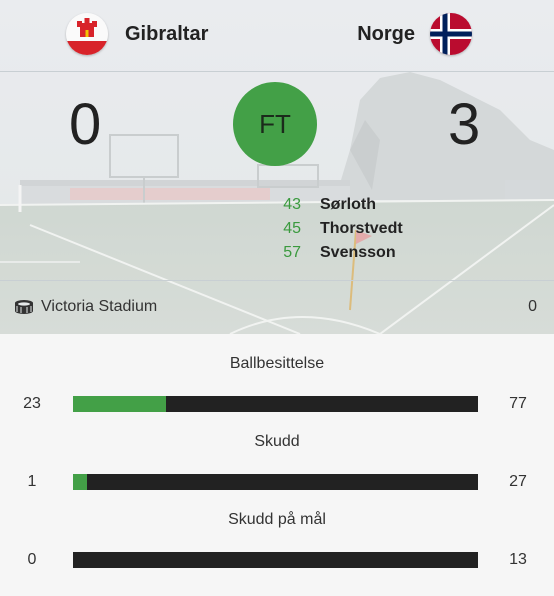 This screenshot has width=554, height=596. Describe the element at coordinates (277, 519) in the screenshot. I see `stat-title-shots-on-target: Skudd på mål` at that location.